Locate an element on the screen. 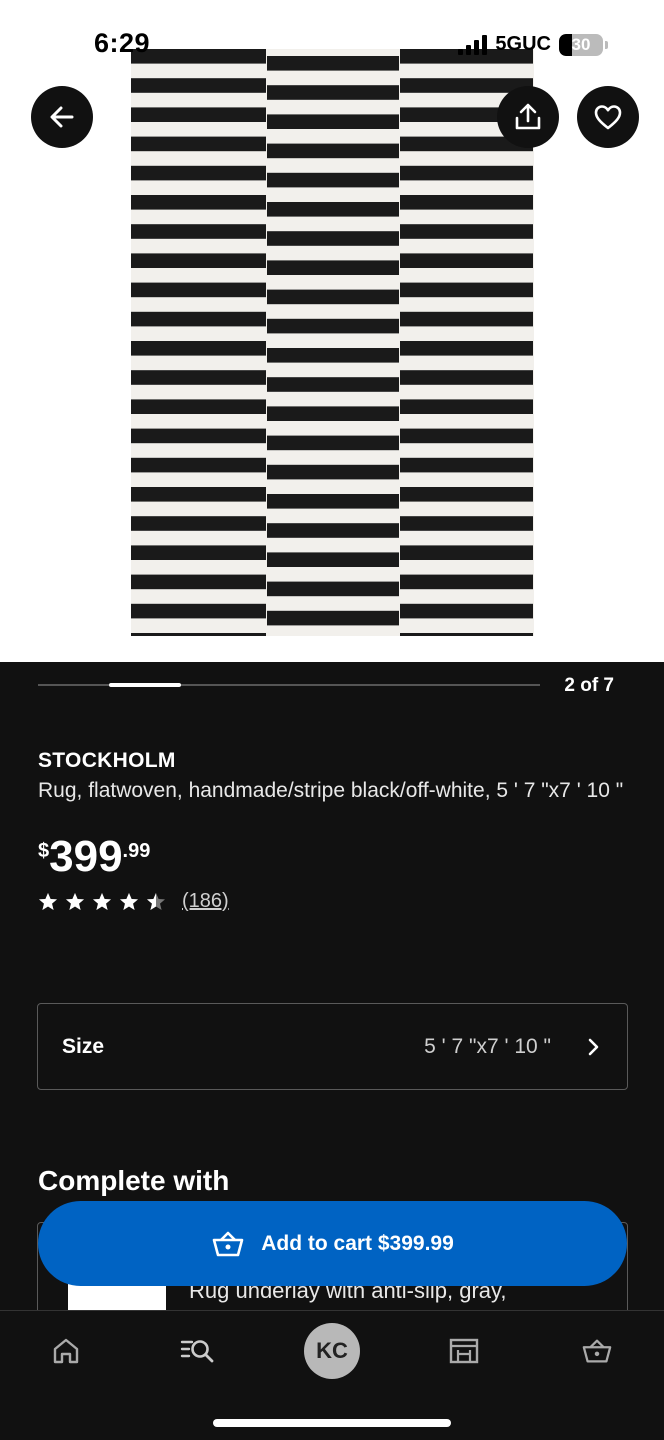 This screenshot has height=1440, width=664. product-rating: (186) is located at coordinates (133, 901).